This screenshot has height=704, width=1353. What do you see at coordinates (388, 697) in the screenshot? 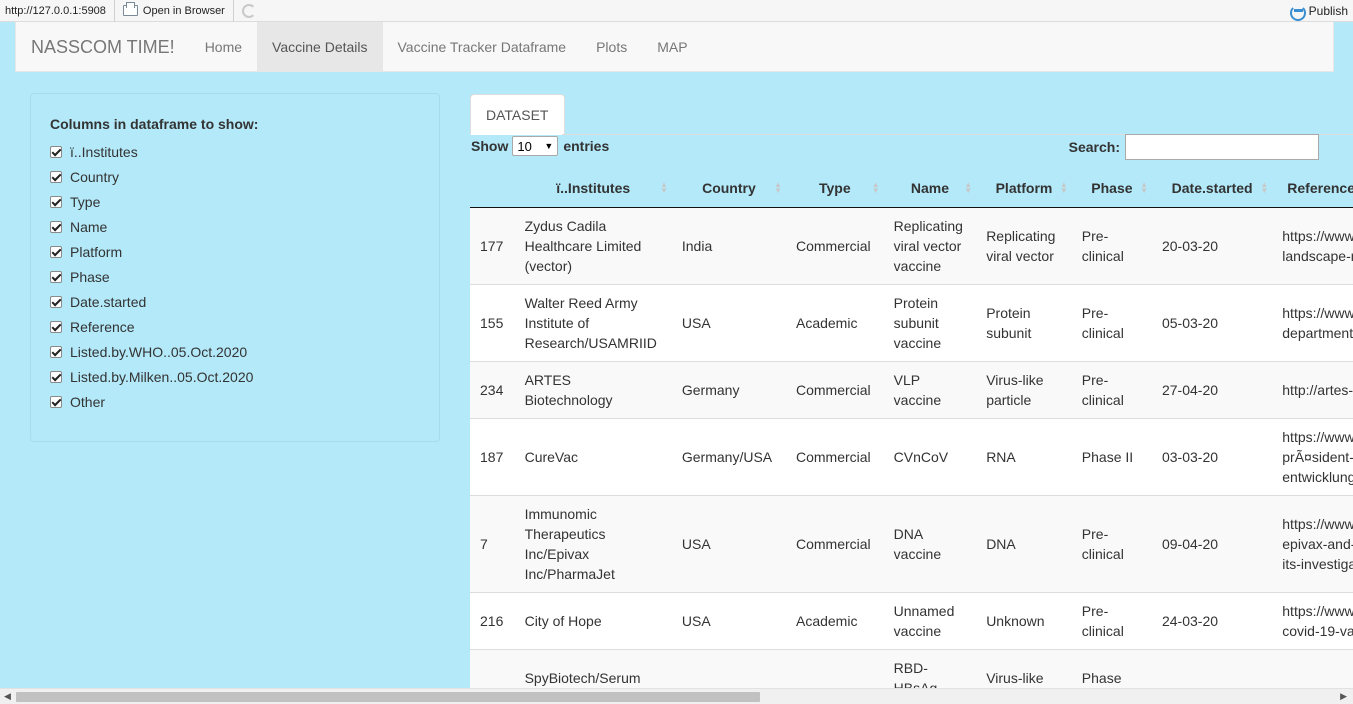
I see `scrollbar-thumb` at bounding box center [388, 697].